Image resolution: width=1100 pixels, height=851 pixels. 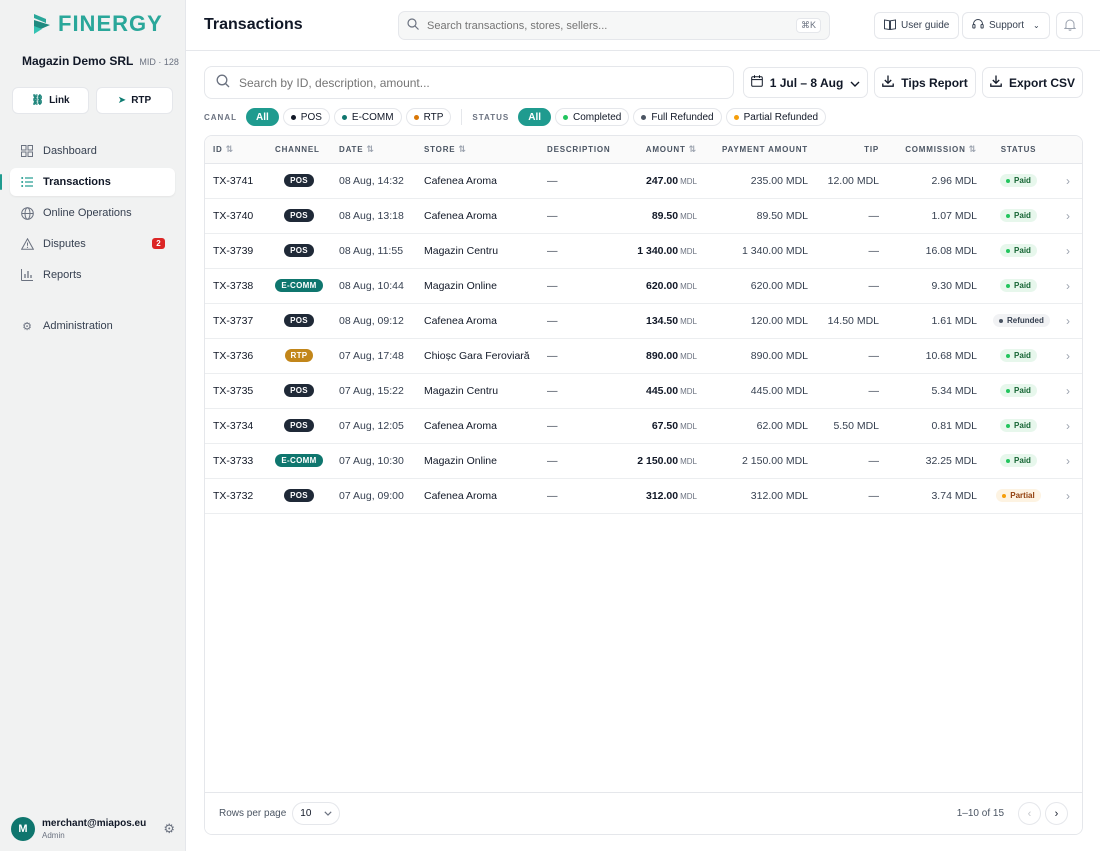 What do you see at coordinates (92, 244) in the screenshot?
I see `sidebar-item-disputes: Disputes 2` at bounding box center [92, 244].